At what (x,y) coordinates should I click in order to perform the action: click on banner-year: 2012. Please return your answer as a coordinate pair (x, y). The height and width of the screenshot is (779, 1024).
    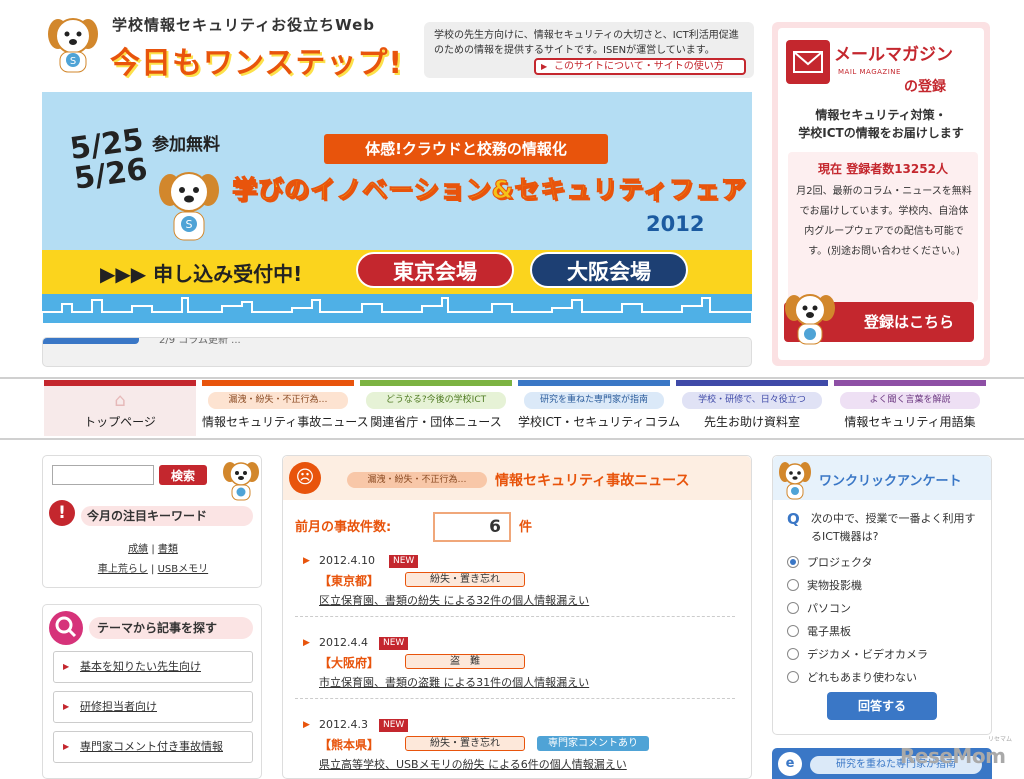
    Looking at the image, I should click on (675, 224).